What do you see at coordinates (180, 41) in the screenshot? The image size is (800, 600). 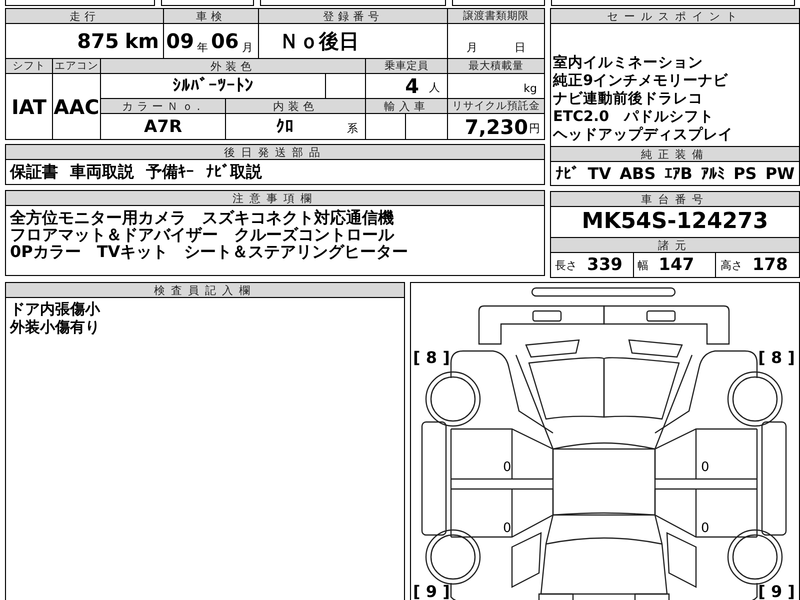 I see `year-value: 09` at bounding box center [180, 41].